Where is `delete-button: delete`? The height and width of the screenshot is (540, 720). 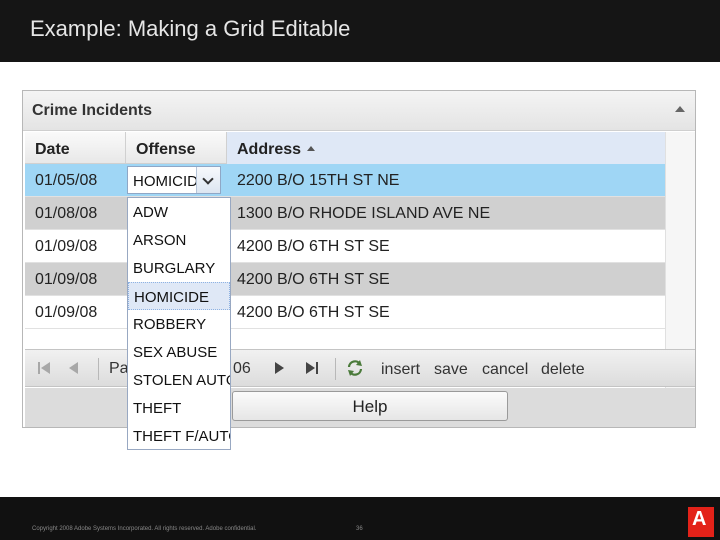
delete-button: delete is located at coordinates (563, 370).